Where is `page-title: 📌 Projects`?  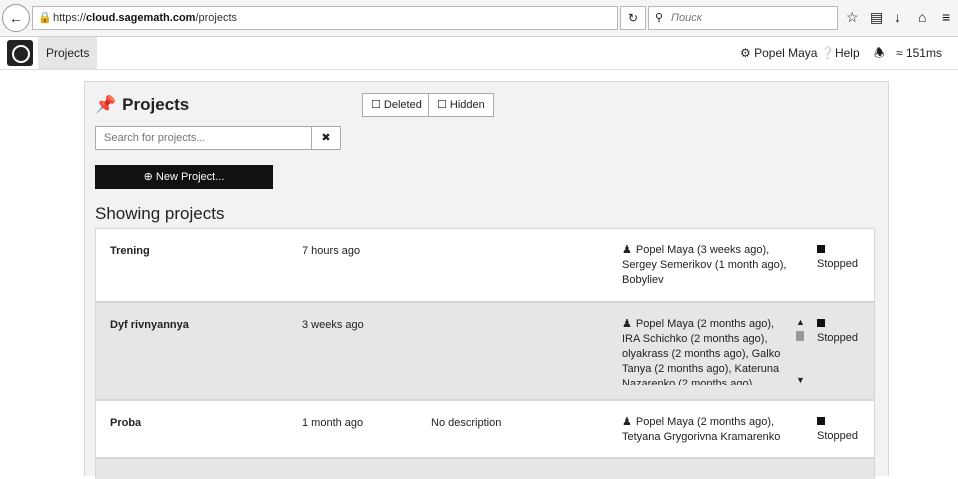 page-title: 📌 Projects is located at coordinates (142, 105).